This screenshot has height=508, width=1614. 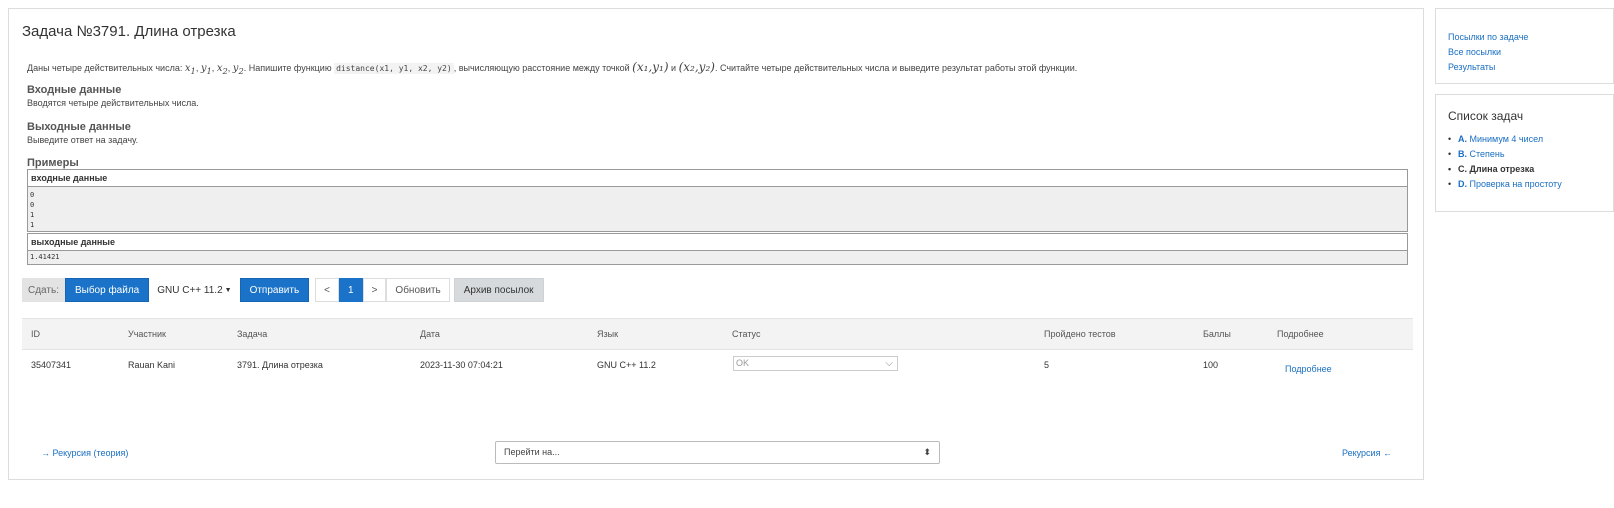 What do you see at coordinates (1308, 369) in the screenshot?
I see `row-details-link: Подробнее` at bounding box center [1308, 369].